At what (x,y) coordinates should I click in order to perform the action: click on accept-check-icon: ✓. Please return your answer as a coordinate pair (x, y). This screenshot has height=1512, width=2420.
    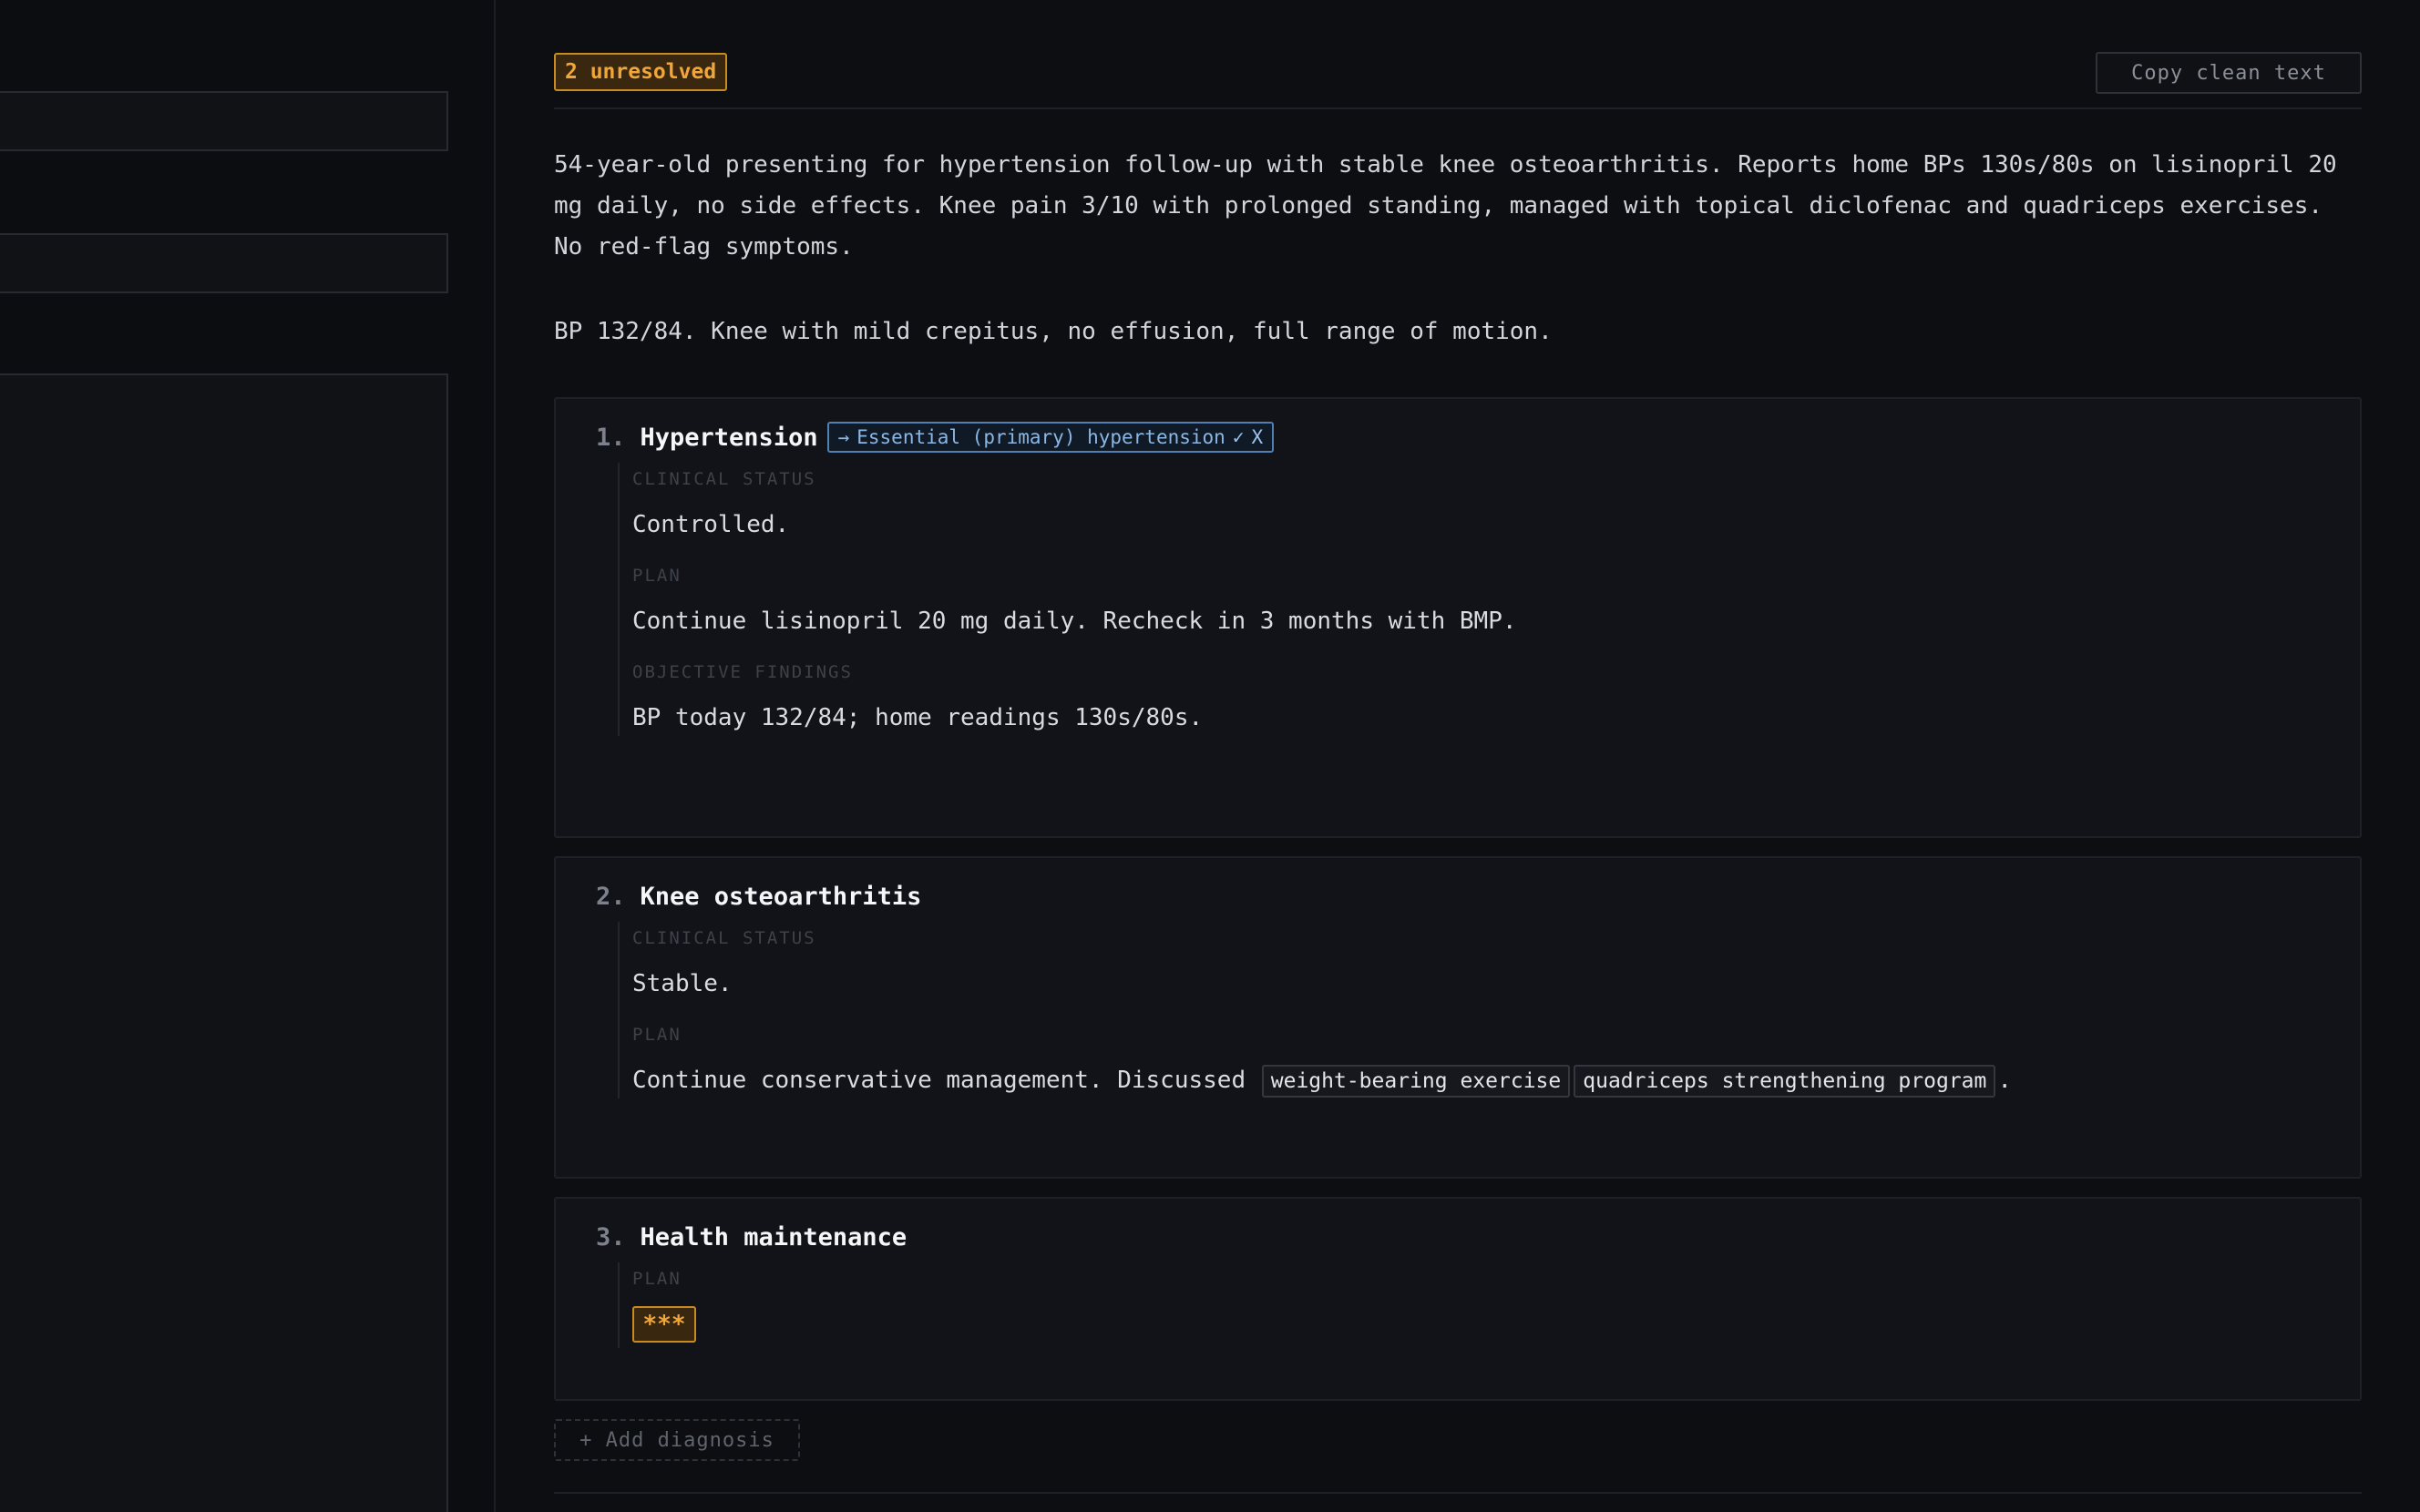
    Looking at the image, I should click on (1239, 437).